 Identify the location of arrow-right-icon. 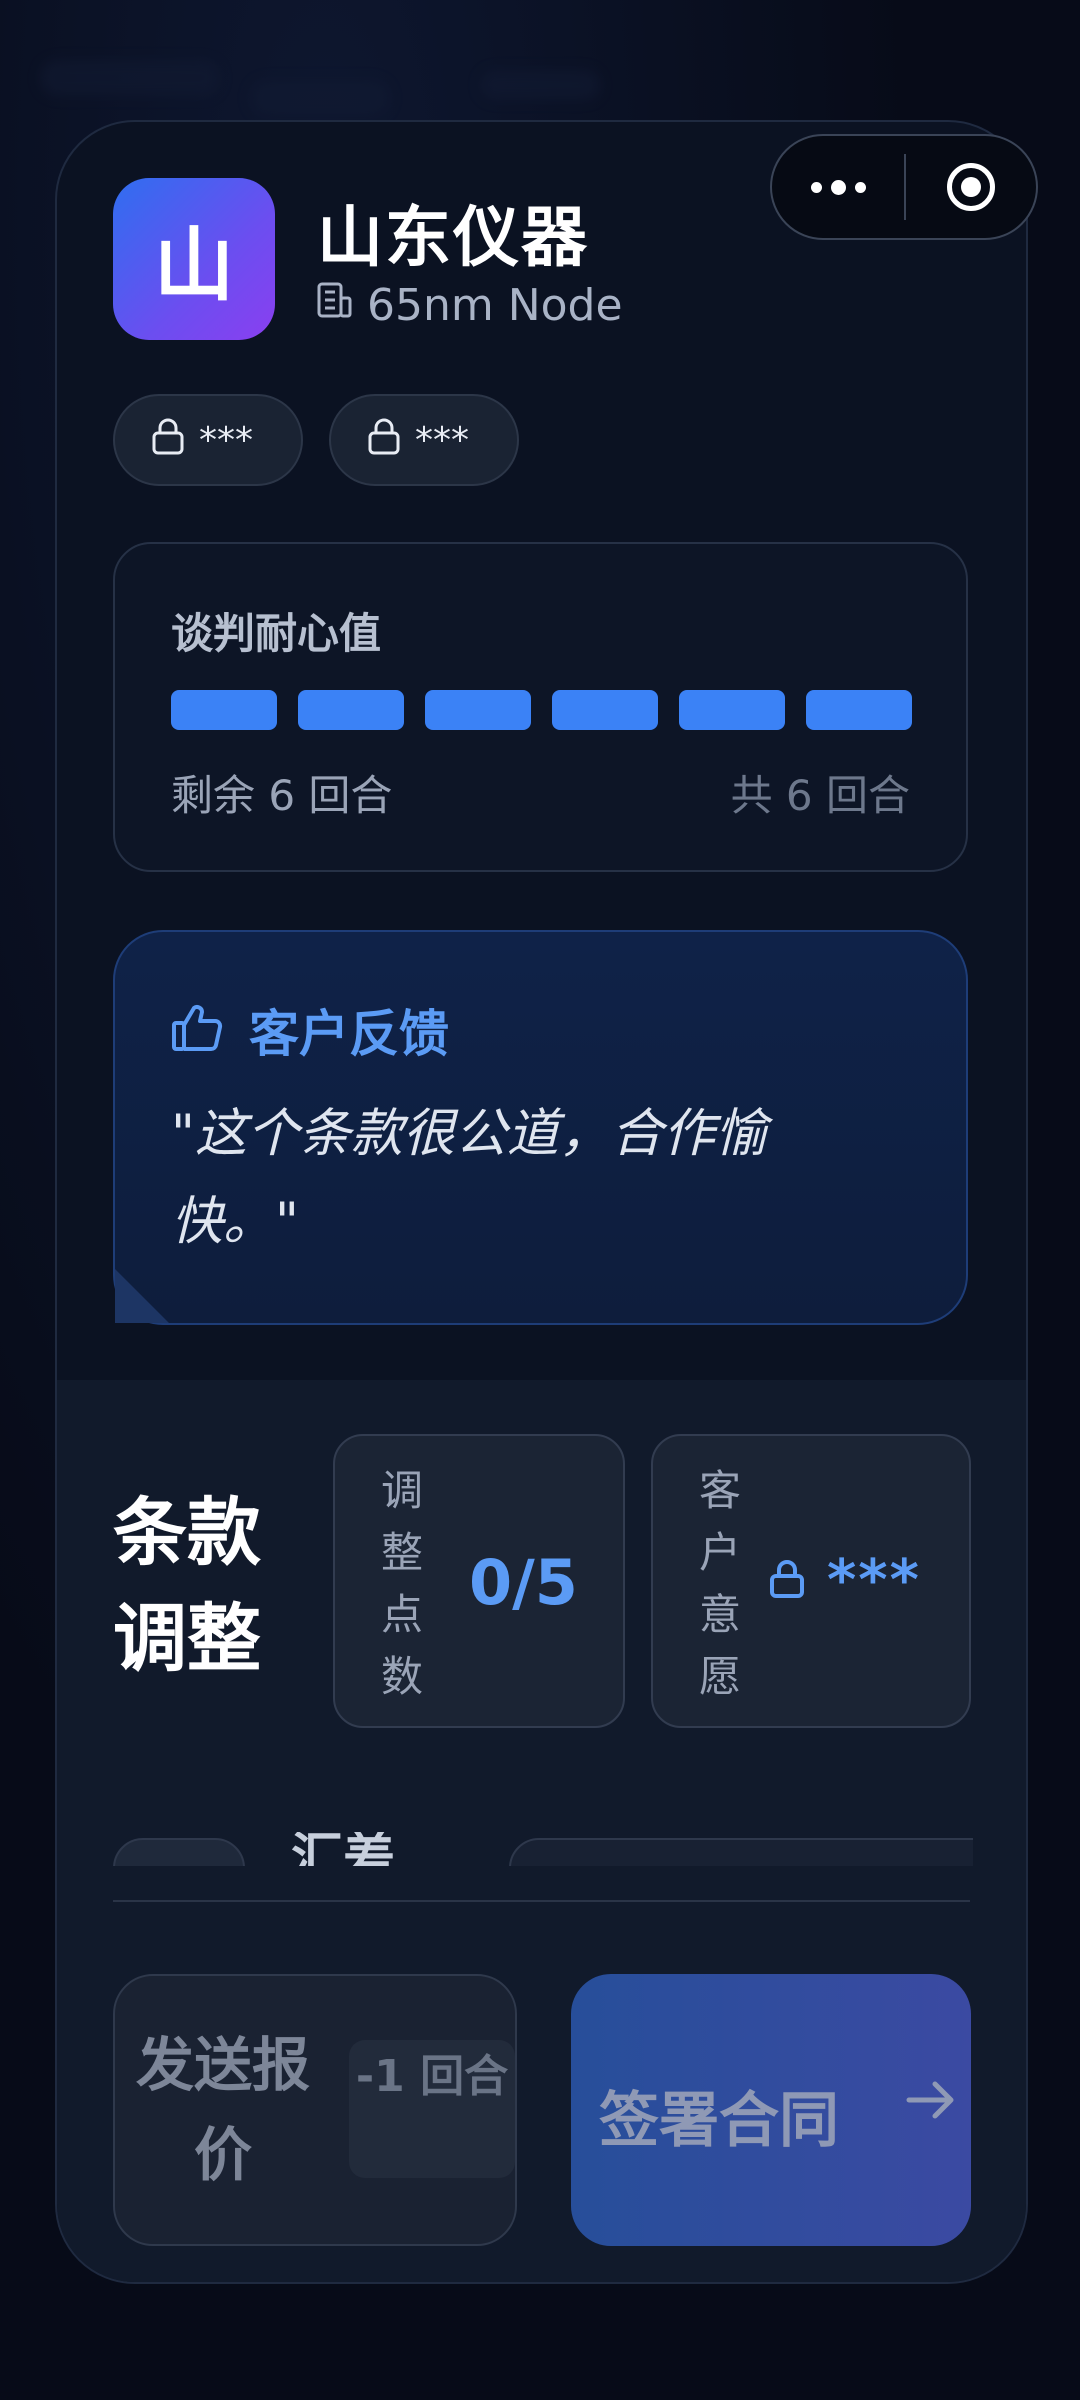
(931, 2102).